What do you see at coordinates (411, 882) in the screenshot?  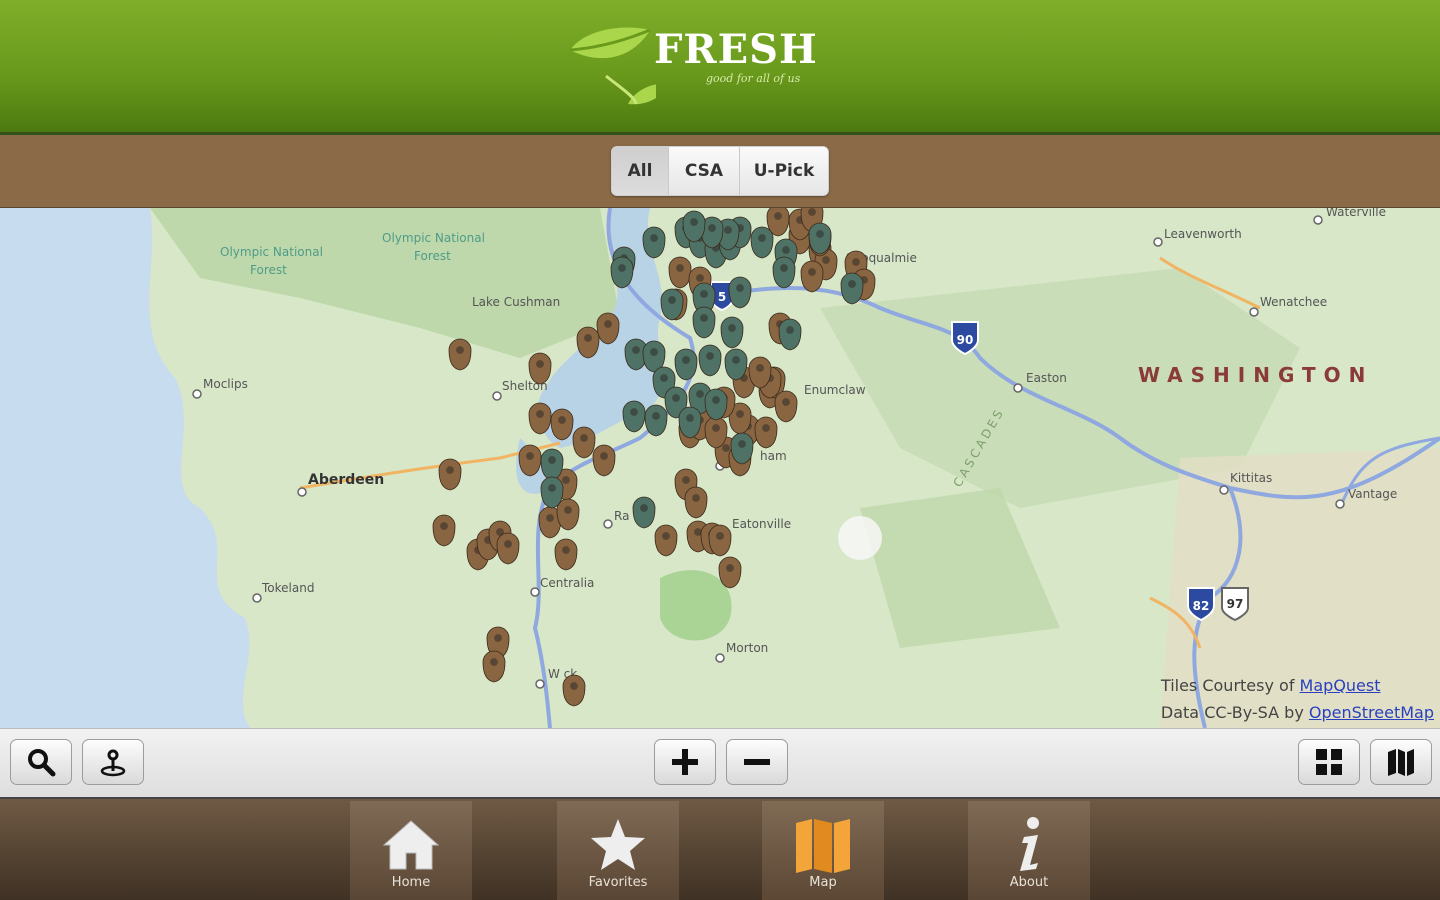 I see `tab-home-label: Home` at bounding box center [411, 882].